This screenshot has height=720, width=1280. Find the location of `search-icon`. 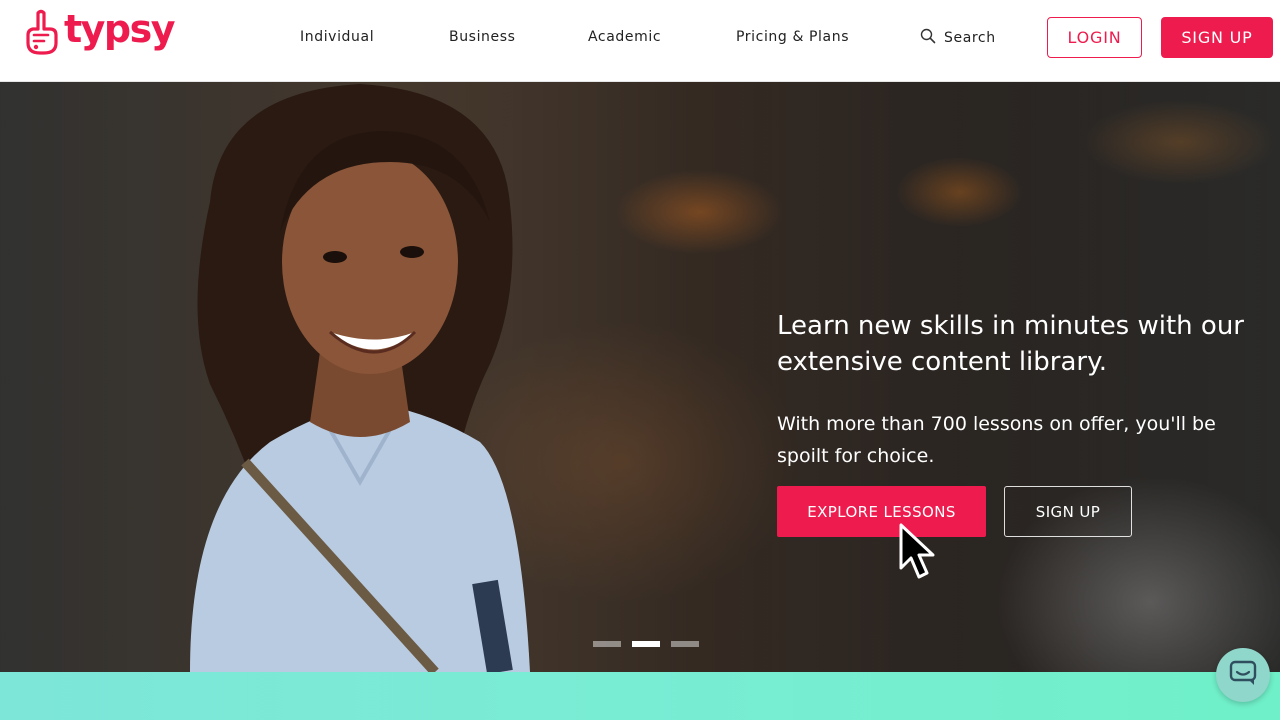

search-icon is located at coordinates (928, 38).